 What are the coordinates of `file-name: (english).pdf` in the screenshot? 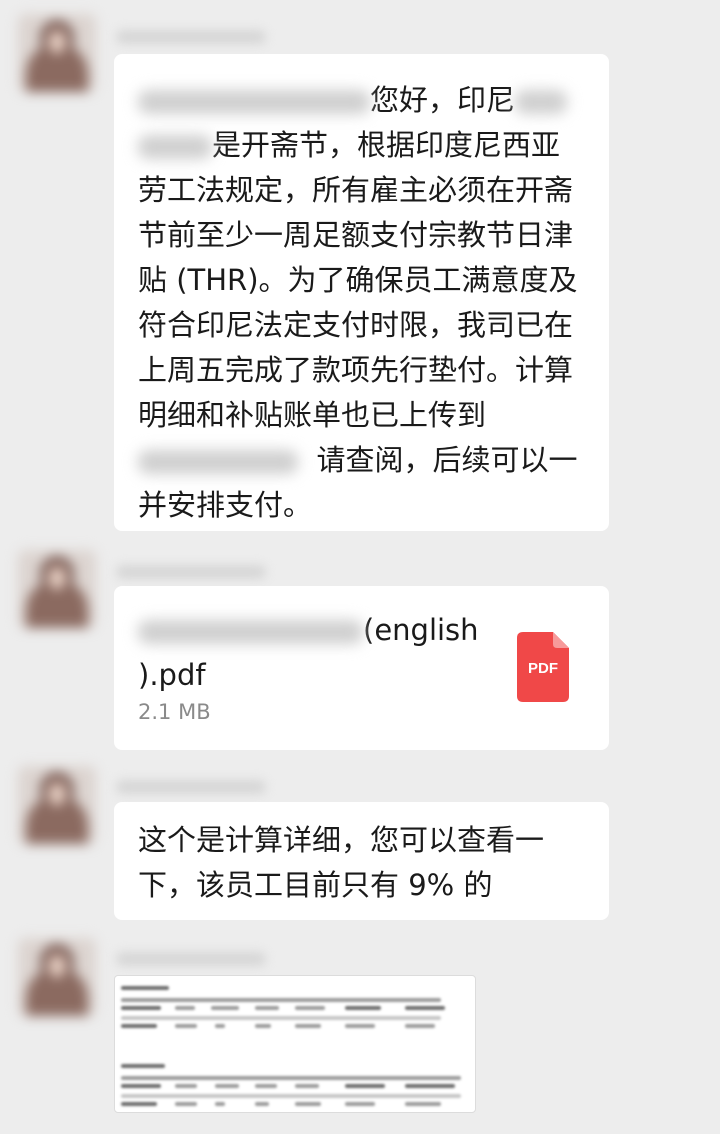 It's located at (308, 652).